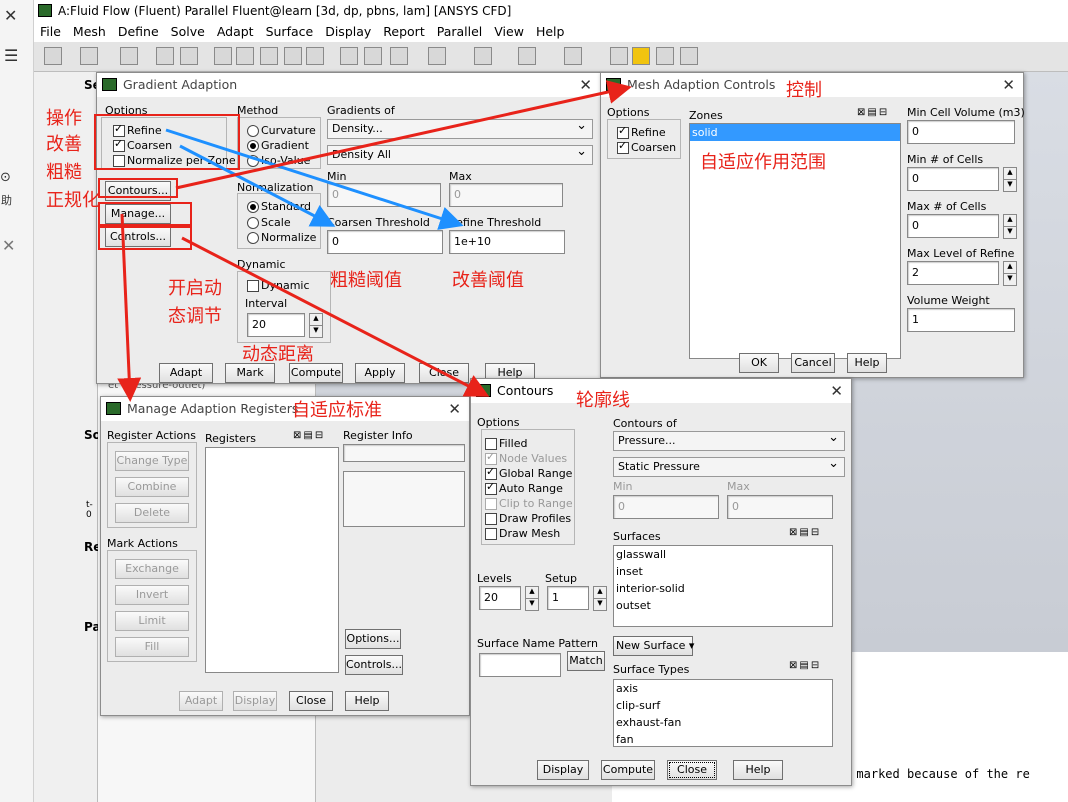 This screenshot has width=1068, height=802. What do you see at coordinates (195, 316) in the screenshot?
I see `annotation-dynamic-2: 态调节` at bounding box center [195, 316].